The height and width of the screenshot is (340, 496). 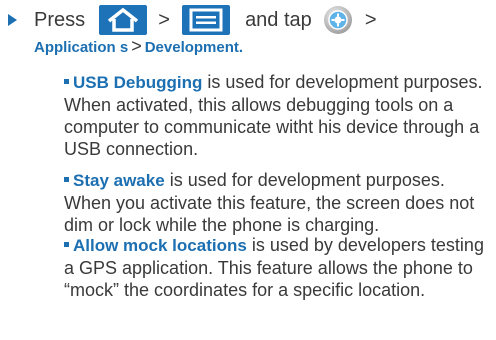 I want to click on path-development: Development., so click(x=194, y=47).